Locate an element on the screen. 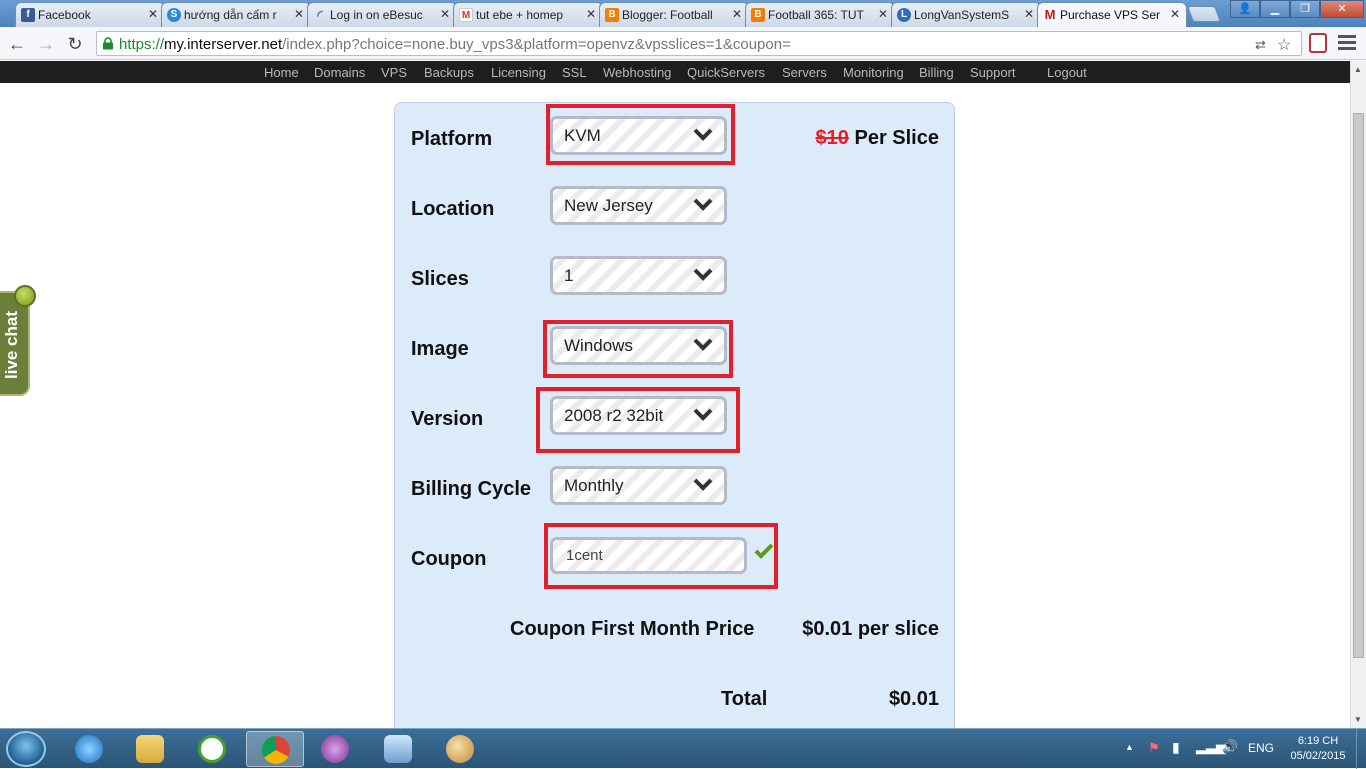 This screenshot has height=769, width=1366. nav-billing: Billing is located at coordinates (936, 72).